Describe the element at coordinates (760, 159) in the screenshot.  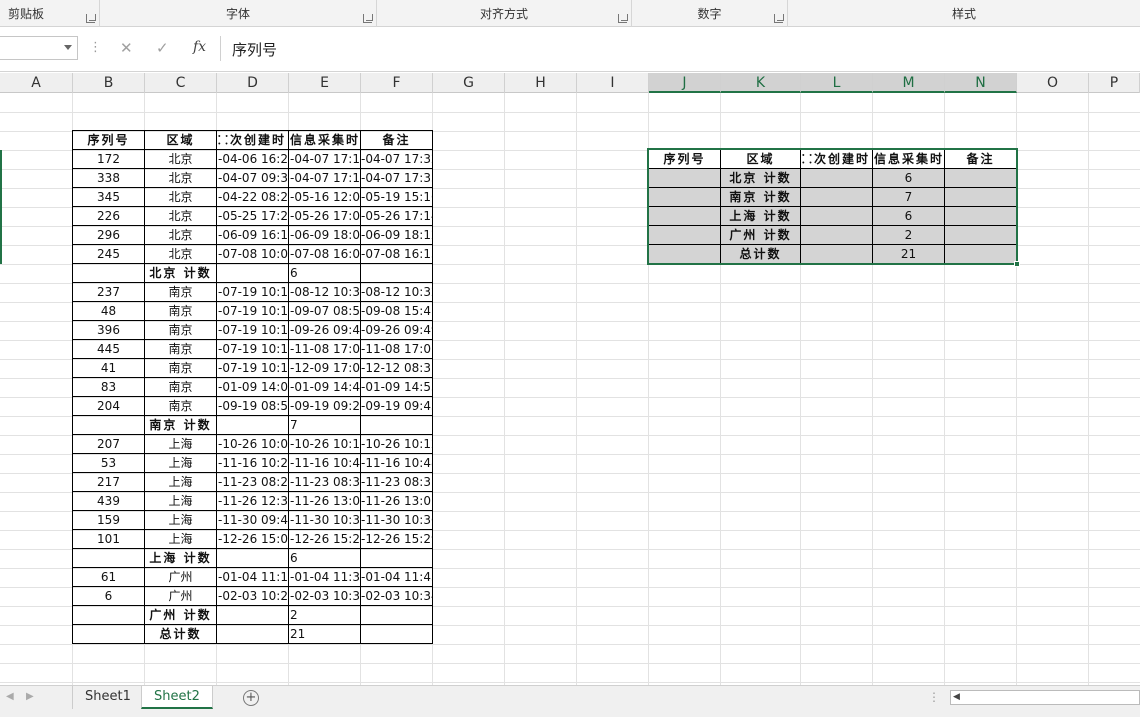
I see `table-header-cell: 区域` at that location.